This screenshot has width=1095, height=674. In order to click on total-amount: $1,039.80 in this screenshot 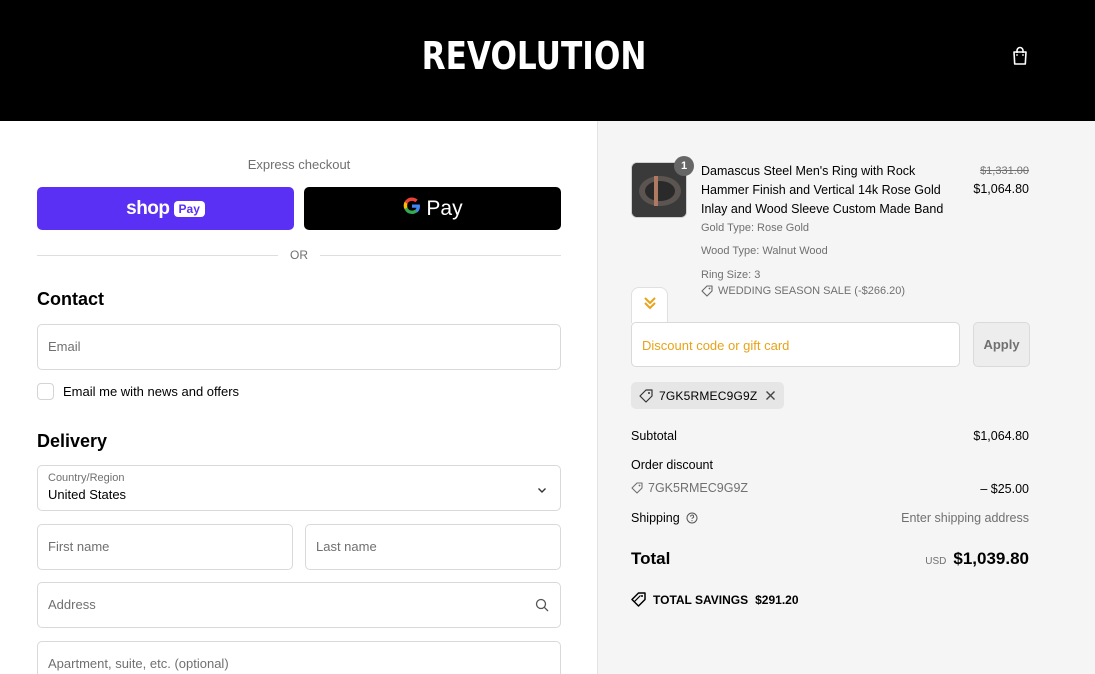, I will do `click(991, 558)`.